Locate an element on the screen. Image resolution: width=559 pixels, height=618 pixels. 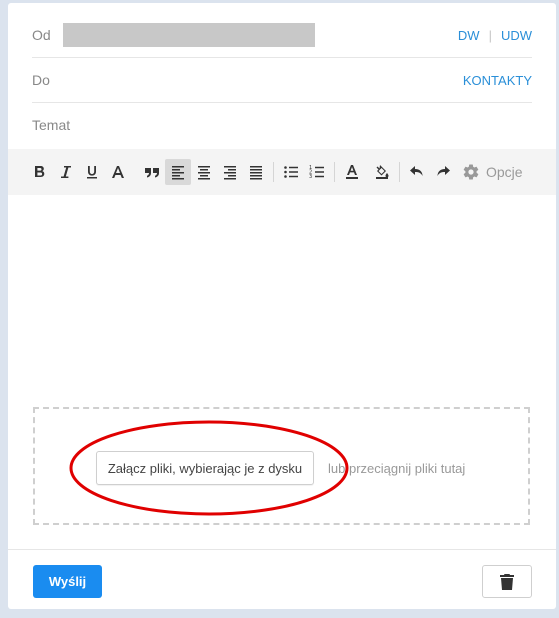
align-right-icon is located at coordinates (230, 172).